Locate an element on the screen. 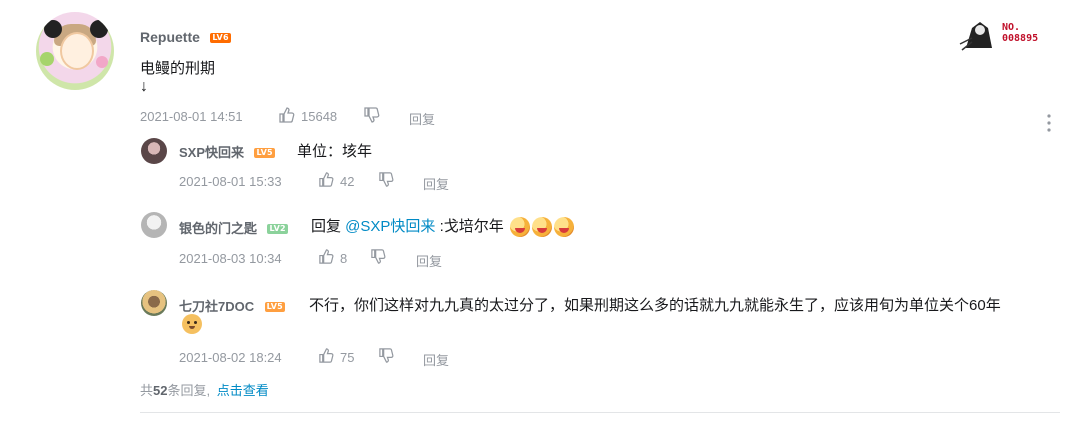  comment-time: 2021-08-01 14:51 is located at coordinates (191, 116).